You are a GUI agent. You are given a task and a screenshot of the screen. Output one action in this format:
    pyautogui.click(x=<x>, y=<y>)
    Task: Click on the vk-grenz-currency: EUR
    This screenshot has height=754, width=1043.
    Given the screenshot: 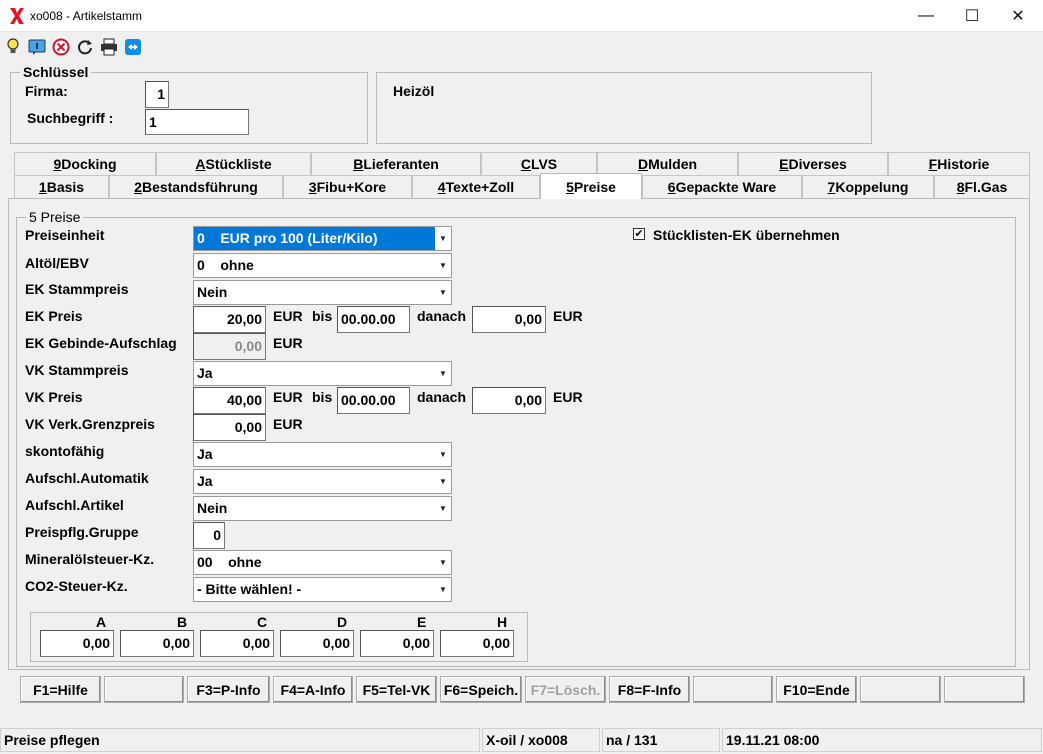 What is the action you would take?
    pyautogui.click(x=288, y=424)
    